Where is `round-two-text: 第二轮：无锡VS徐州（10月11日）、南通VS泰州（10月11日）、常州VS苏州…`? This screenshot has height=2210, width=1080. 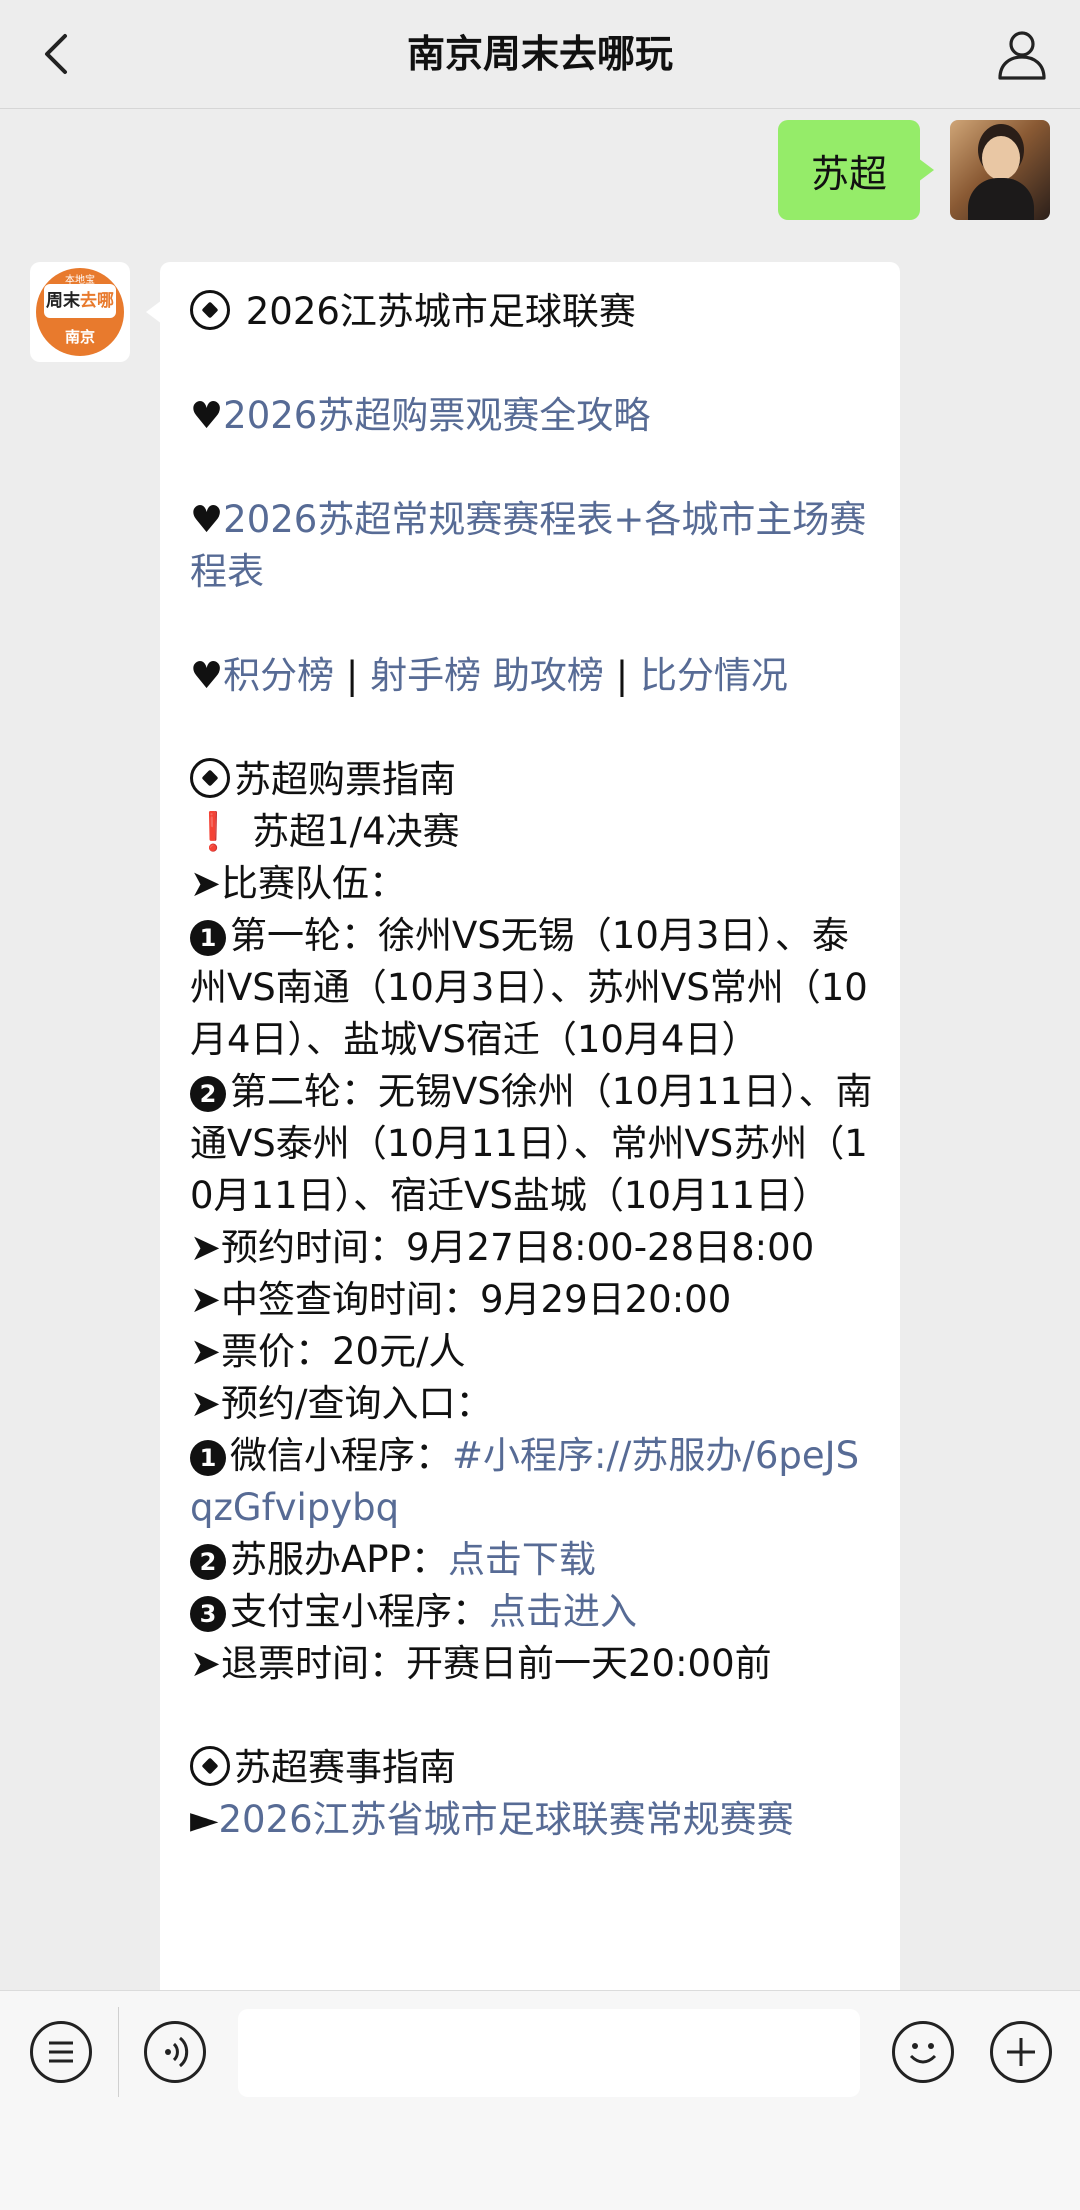
round-two-text: 第二轮：无锡VS徐州（10月11日）、南通VS泰州（10月11日）、常州VS苏州… is located at coordinates (531, 1143).